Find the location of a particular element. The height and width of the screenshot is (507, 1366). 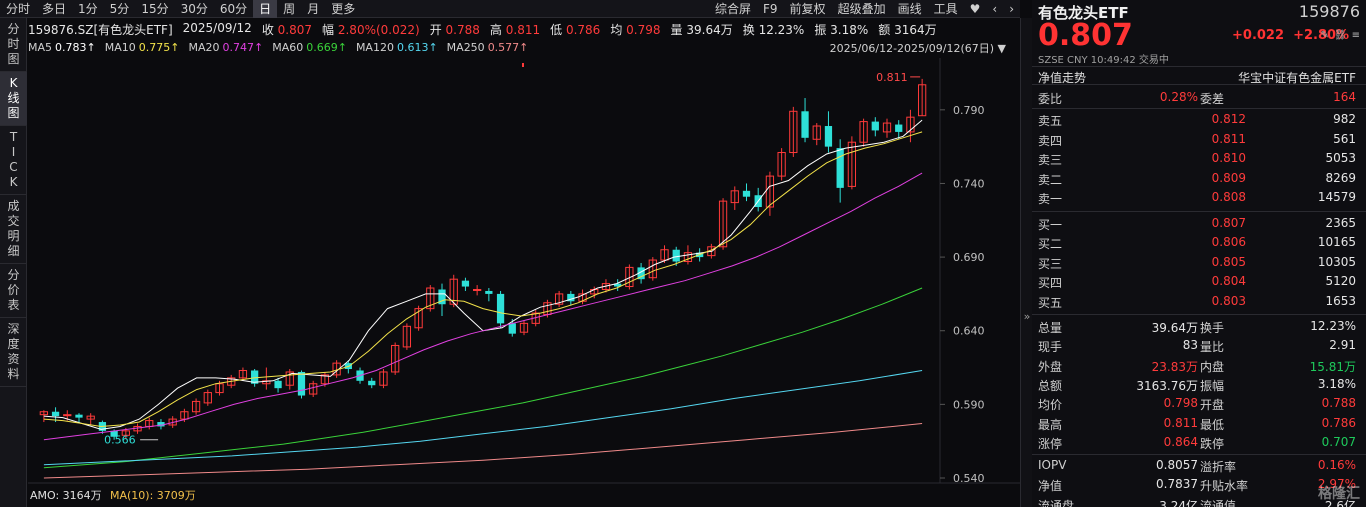

bid-row: 买二 0.806 10165 is located at coordinates (1199, 243).